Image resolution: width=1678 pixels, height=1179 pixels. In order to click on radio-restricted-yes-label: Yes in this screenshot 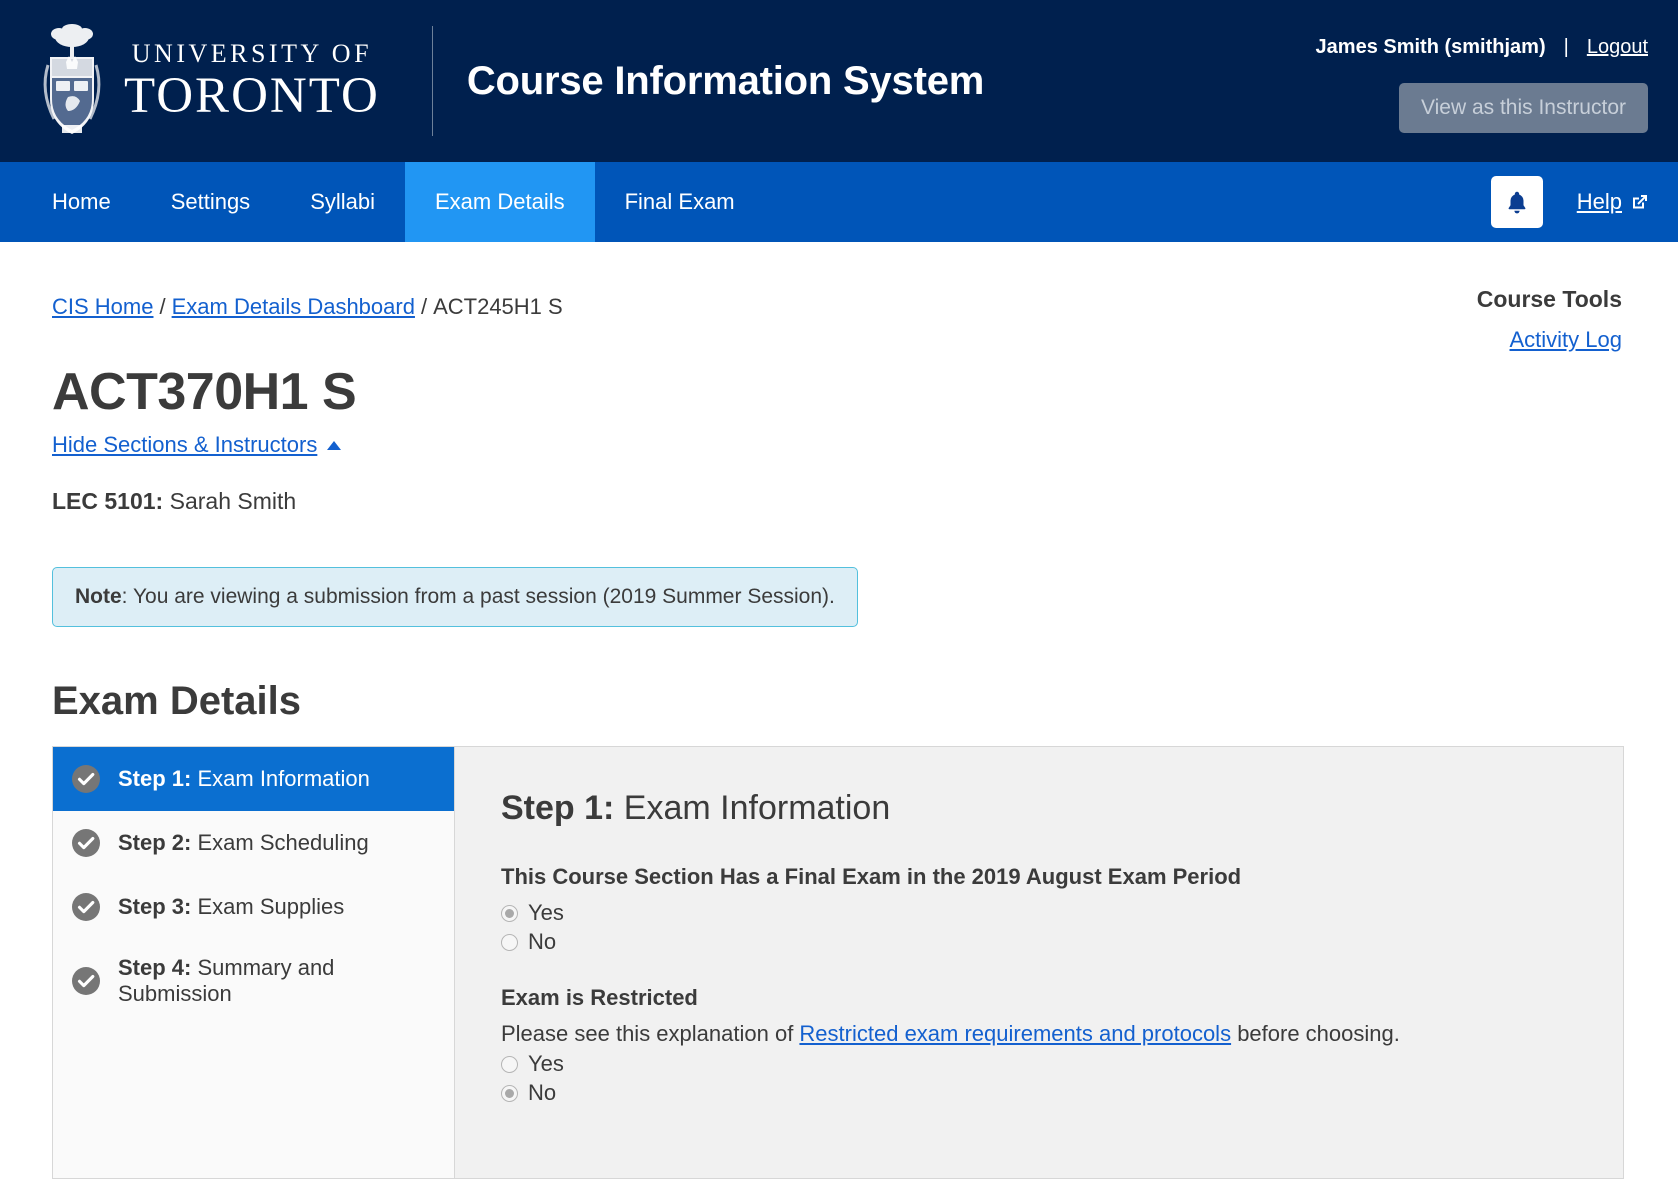, I will do `click(546, 1063)`.